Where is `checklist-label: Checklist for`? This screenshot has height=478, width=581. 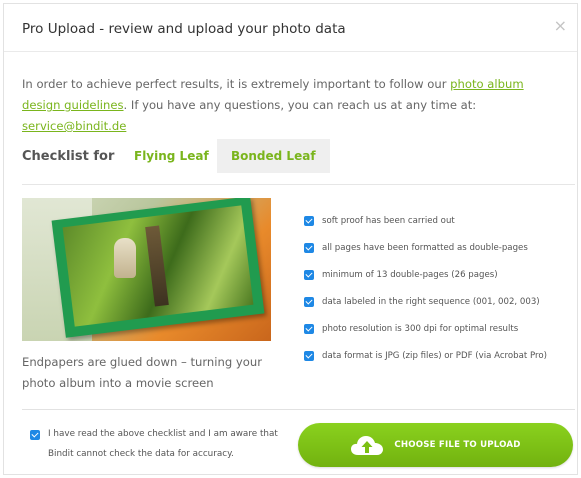 checklist-label: Checklist for is located at coordinates (68, 156).